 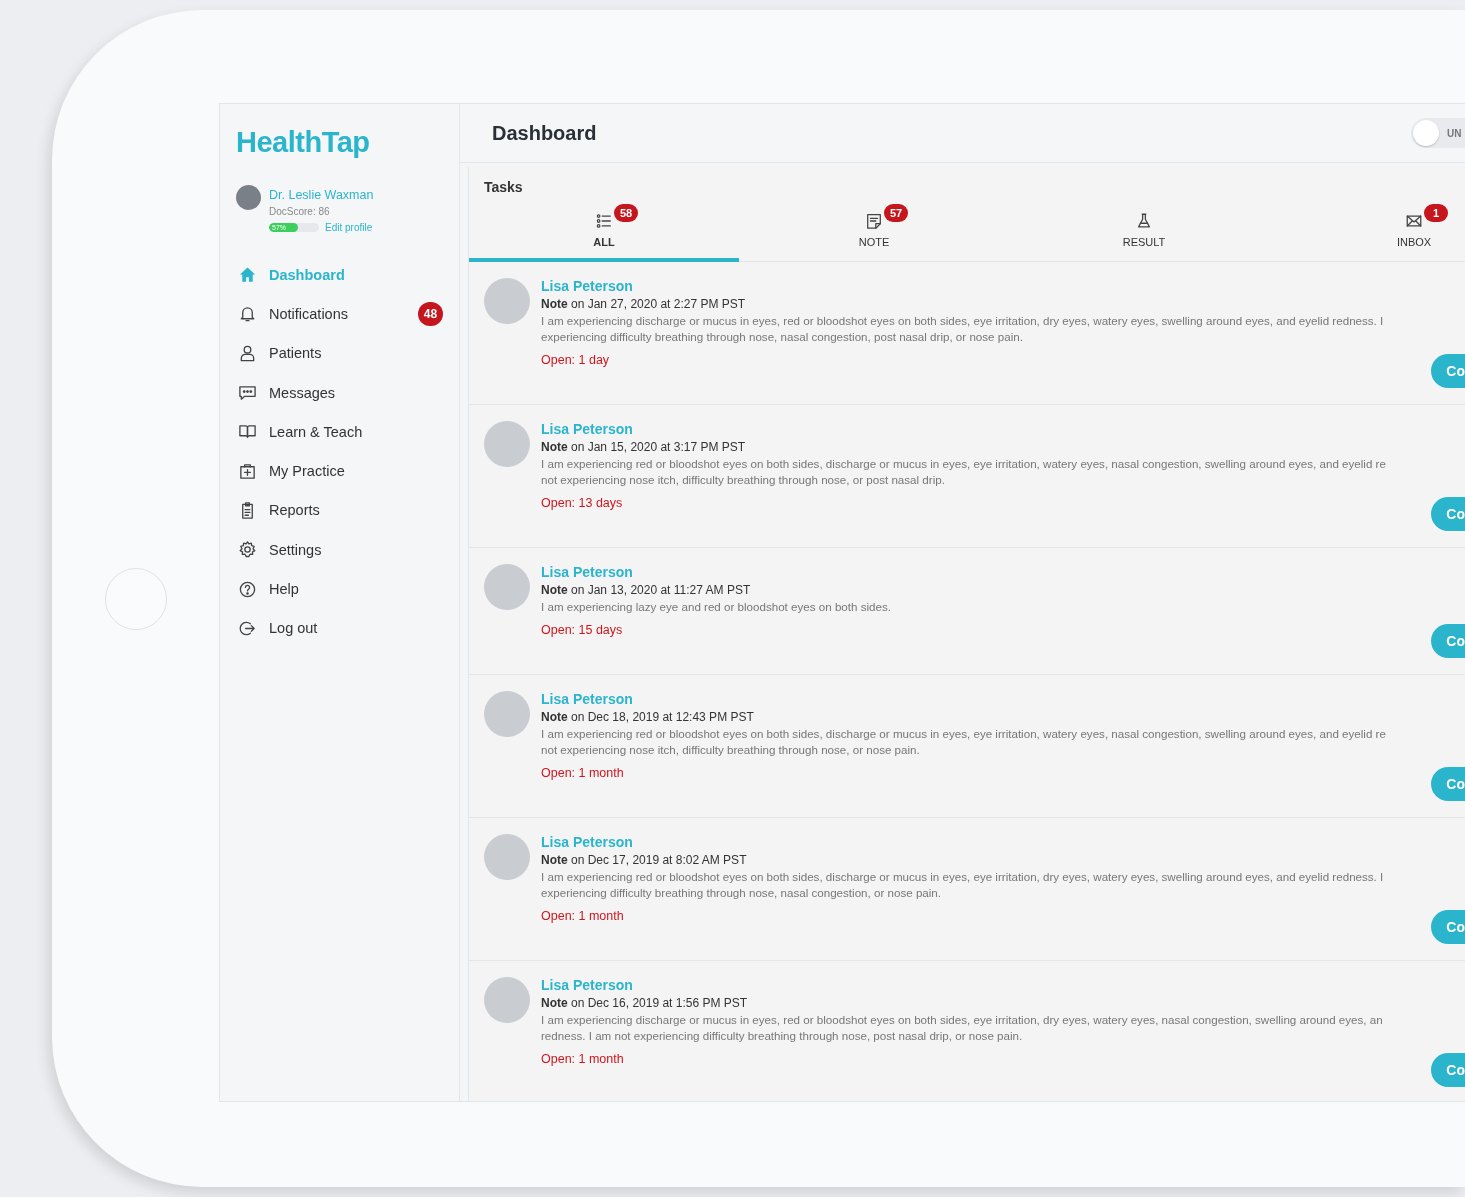 I want to click on note-text: experiencing difficulty breathing through nose, nasal congestion, or nose pain., so click(x=742, y=893).